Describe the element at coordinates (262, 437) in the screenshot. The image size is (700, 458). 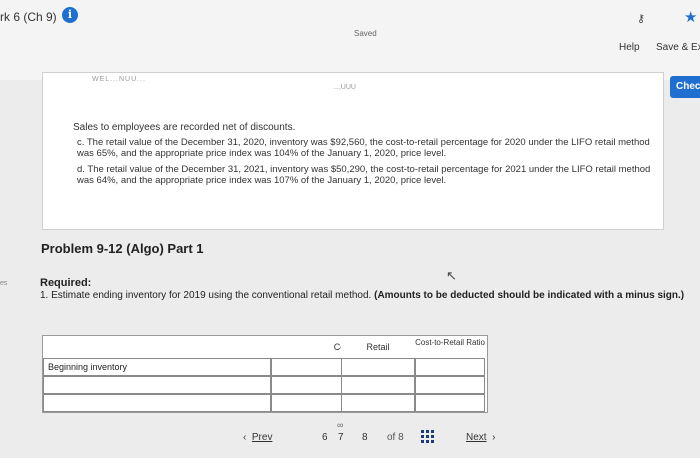
I see `prev-label: Prev` at that location.